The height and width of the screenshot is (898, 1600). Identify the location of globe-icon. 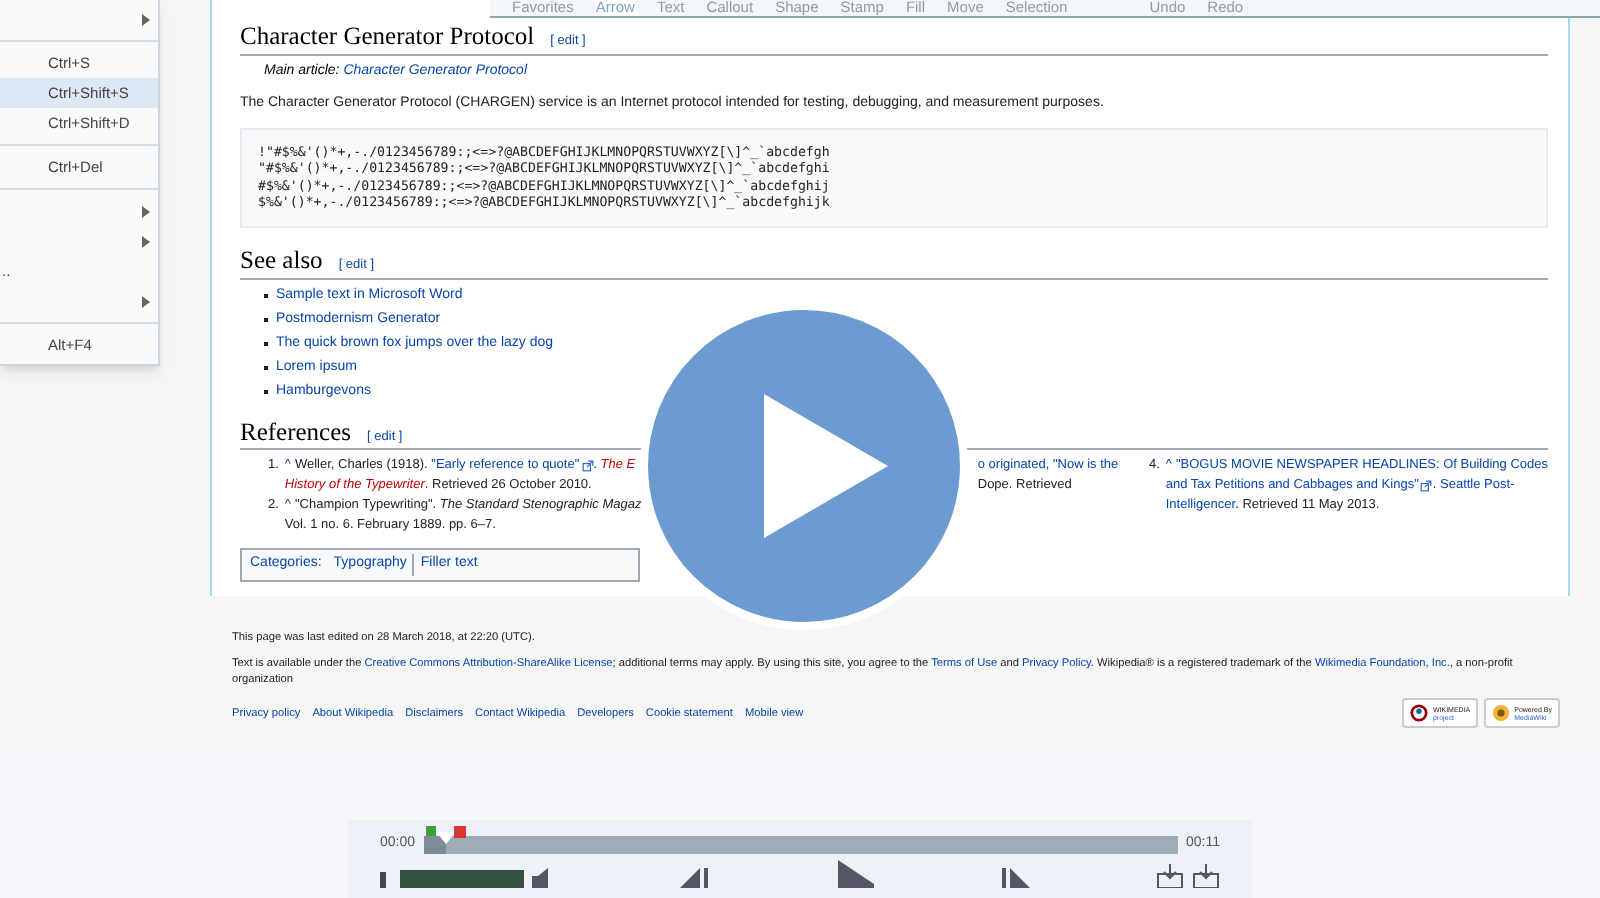
(1419, 713).